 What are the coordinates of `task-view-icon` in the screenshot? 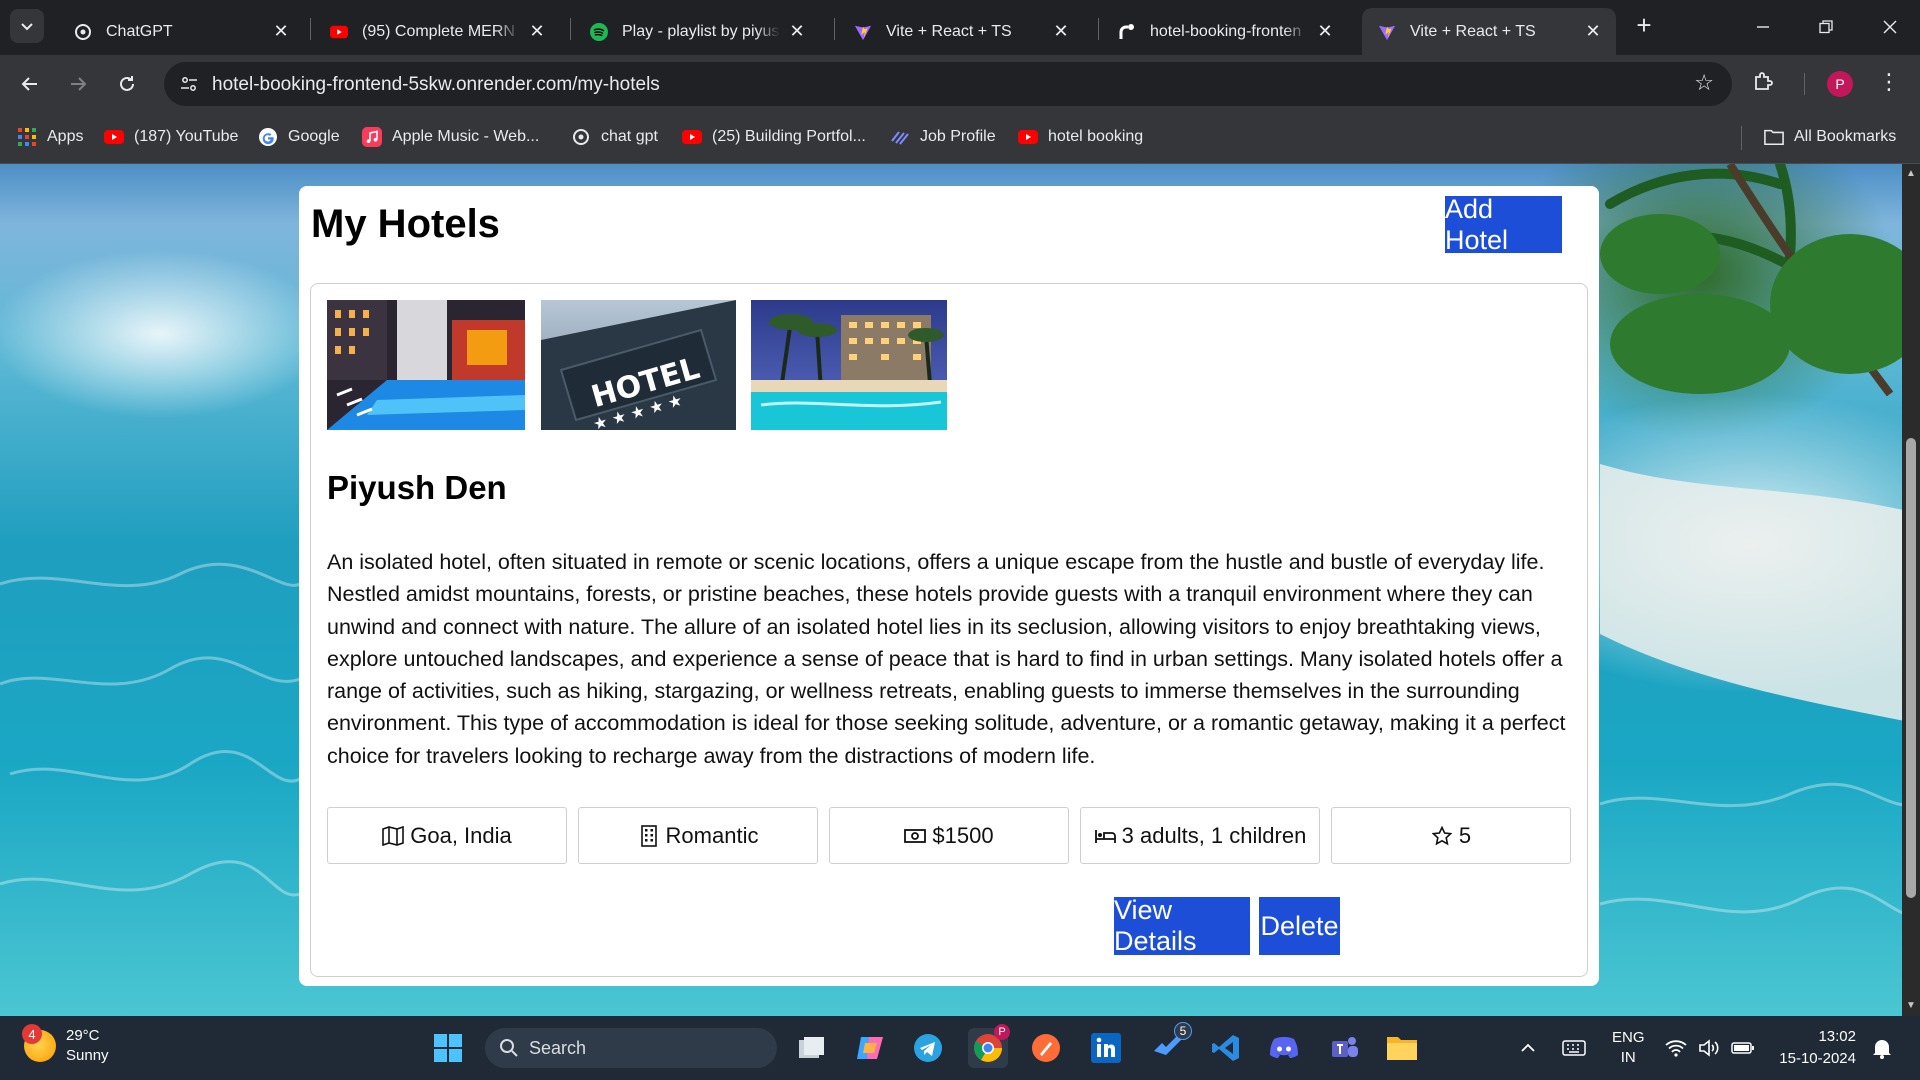 It's located at (812, 1048).